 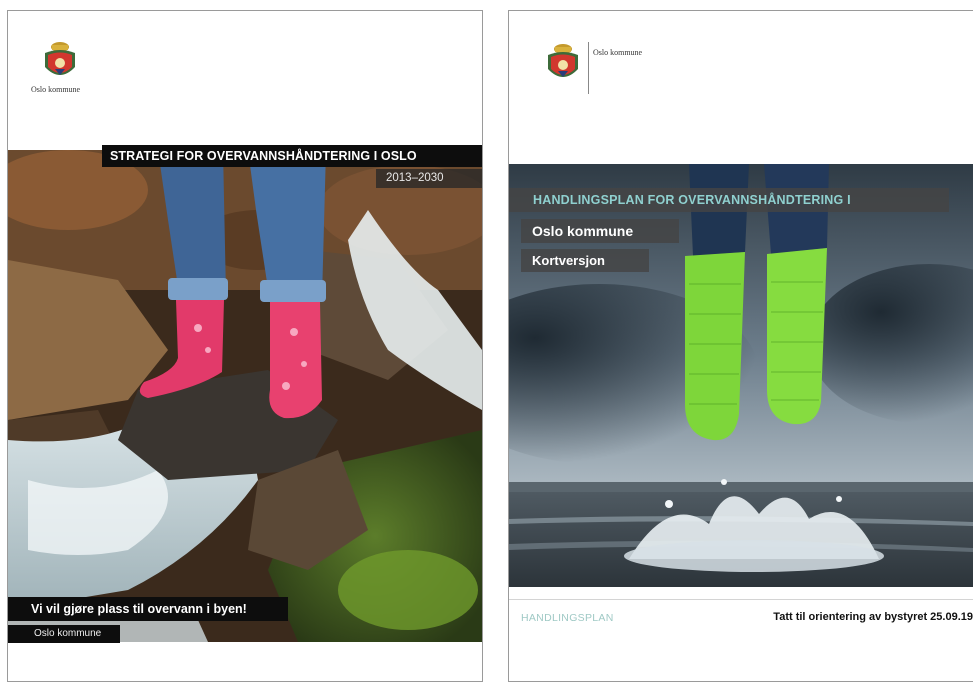 I want to click on logo-divider, so click(x=588, y=68).